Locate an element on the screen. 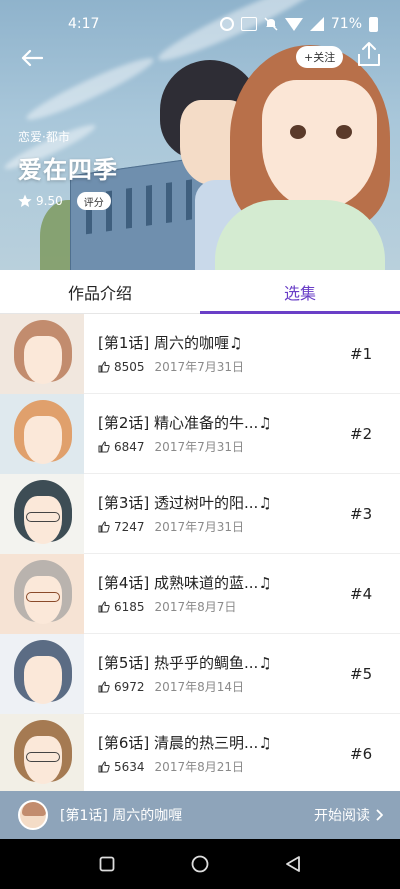  square-icon is located at coordinates (107, 864).